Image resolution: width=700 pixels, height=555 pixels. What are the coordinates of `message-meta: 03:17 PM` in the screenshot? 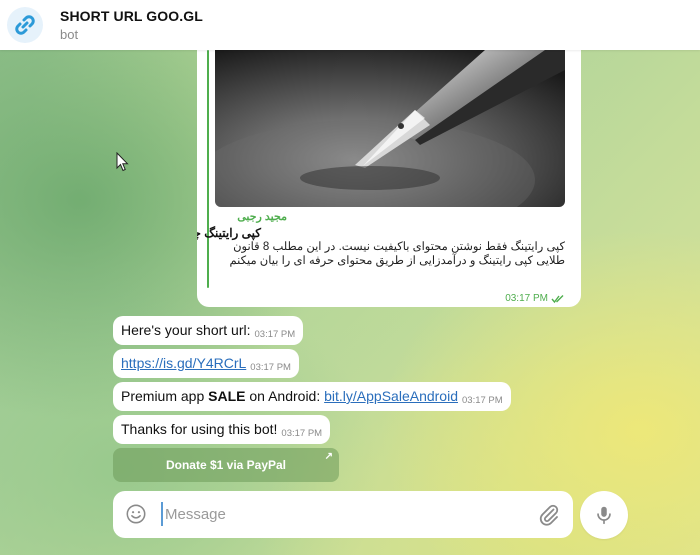 It's located at (535, 298).